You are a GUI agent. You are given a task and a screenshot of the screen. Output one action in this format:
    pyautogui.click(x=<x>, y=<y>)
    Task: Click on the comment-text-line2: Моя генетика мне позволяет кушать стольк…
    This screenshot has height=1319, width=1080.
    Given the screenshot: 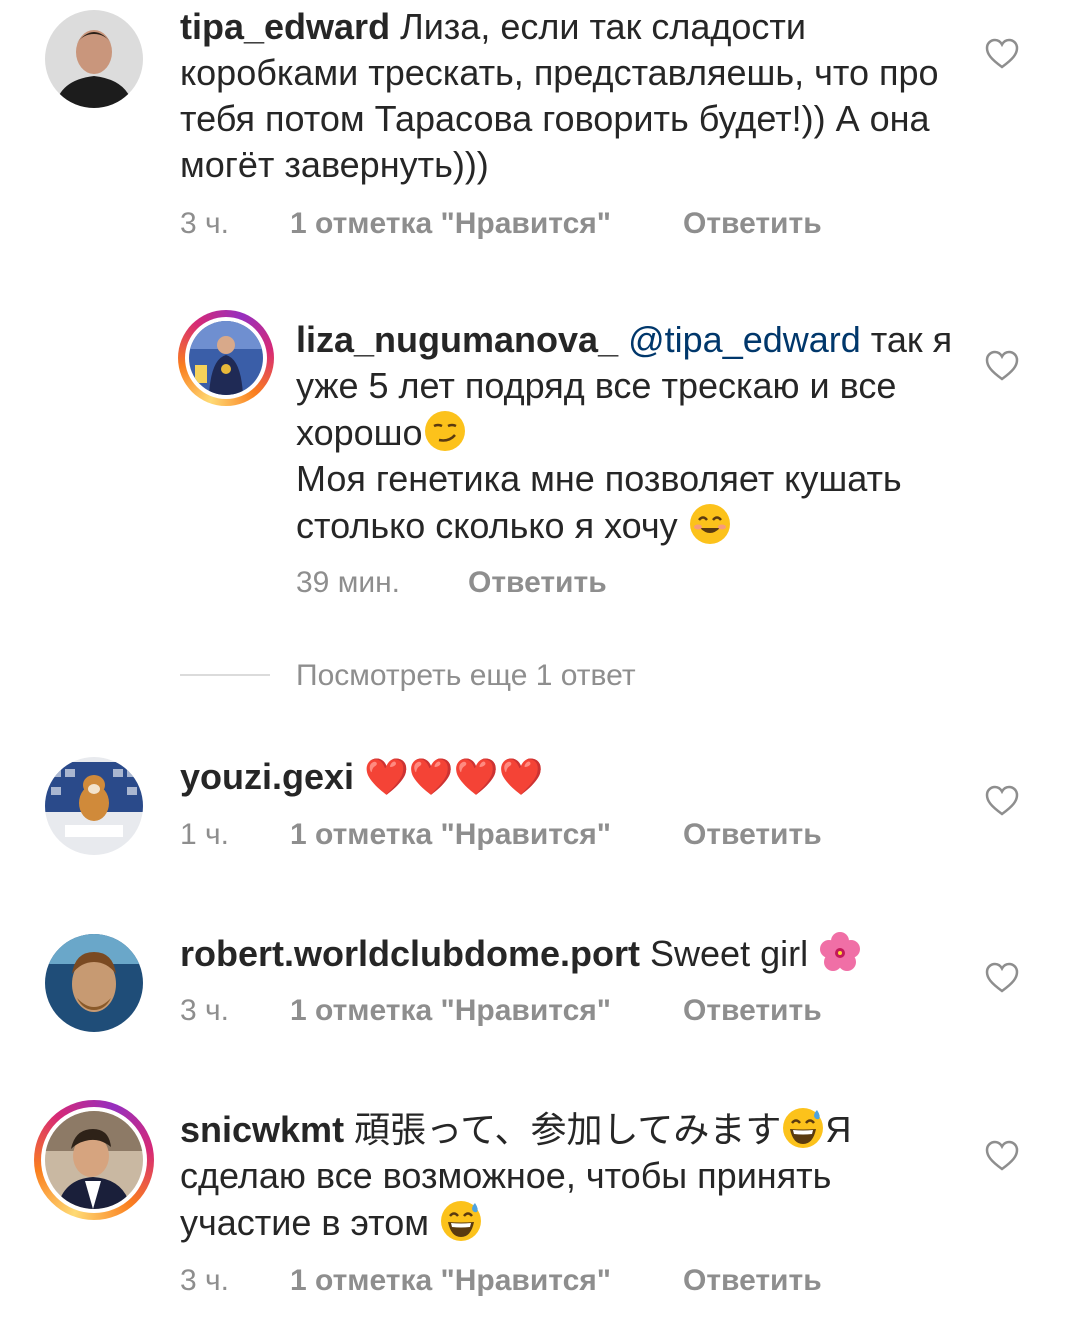 What is the action you would take?
    pyautogui.click(x=599, y=502)
    